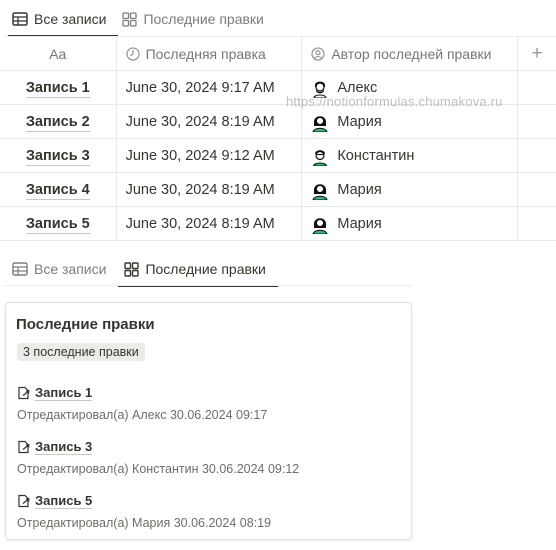 This screenshot has width=556, height=550. I want to click on clock-icon, so click(132, 53).